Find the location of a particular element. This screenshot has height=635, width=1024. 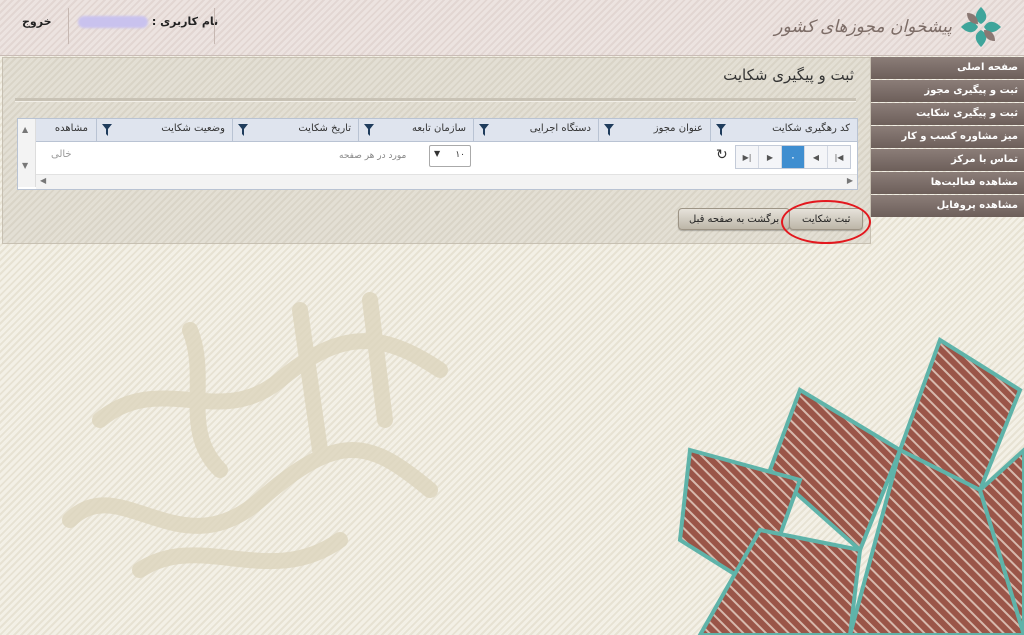

sidebar-item-profile: مشاهده پروفایل is located at coordinates (947, 206).